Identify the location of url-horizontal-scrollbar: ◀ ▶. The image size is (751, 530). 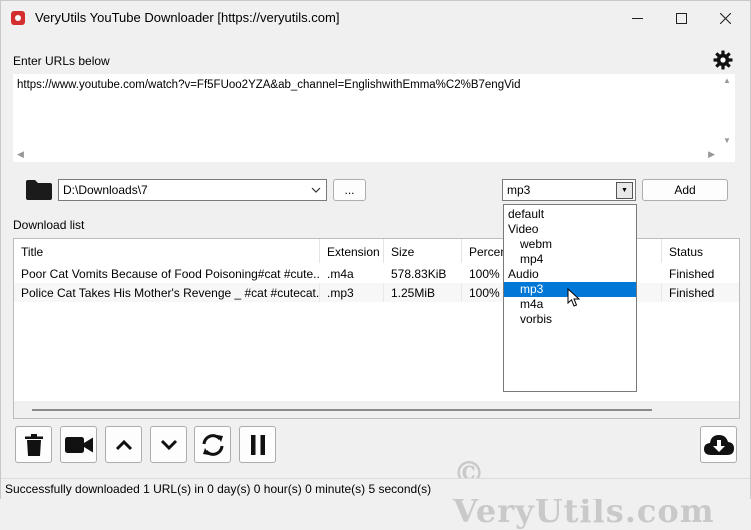
(374, 154).